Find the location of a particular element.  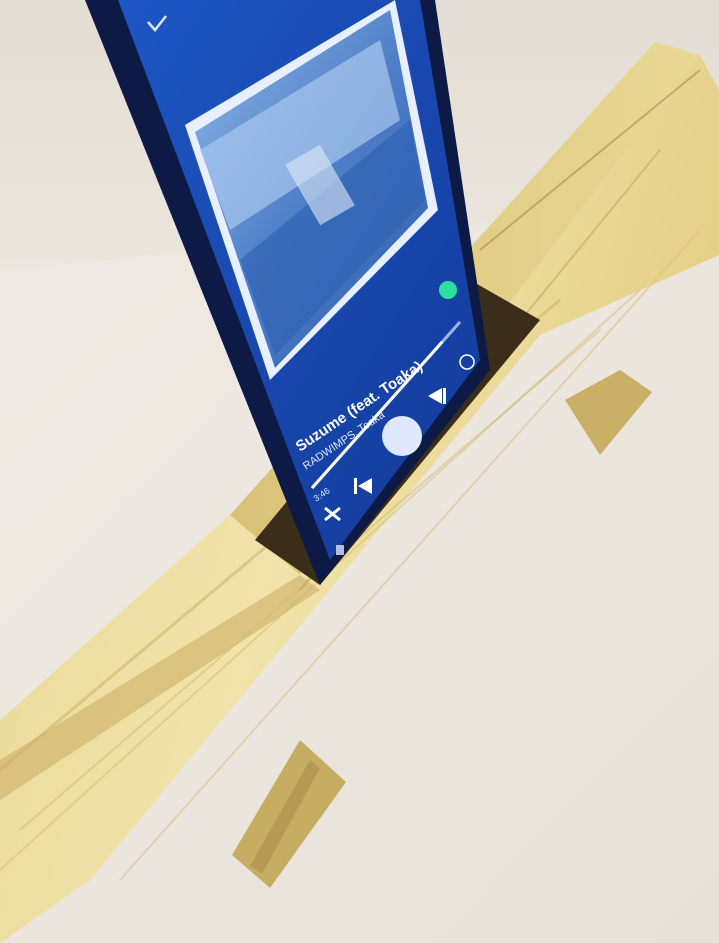

device-icon is located at coordinates (340, 550).